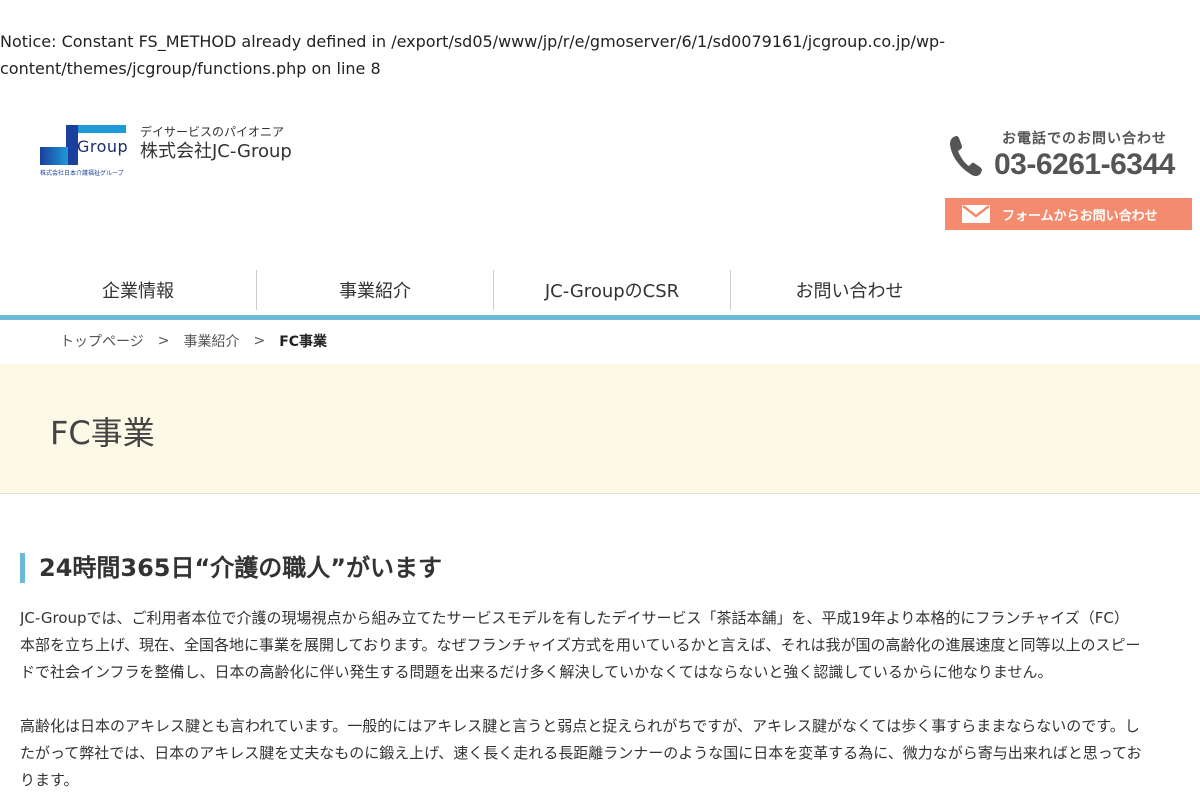 The height and width of the screenshot is (800, 1200). Describe the element at coordinates (211, 341) in the screenshot. I see `breadcrumb-business: 事業紹介` at that location.